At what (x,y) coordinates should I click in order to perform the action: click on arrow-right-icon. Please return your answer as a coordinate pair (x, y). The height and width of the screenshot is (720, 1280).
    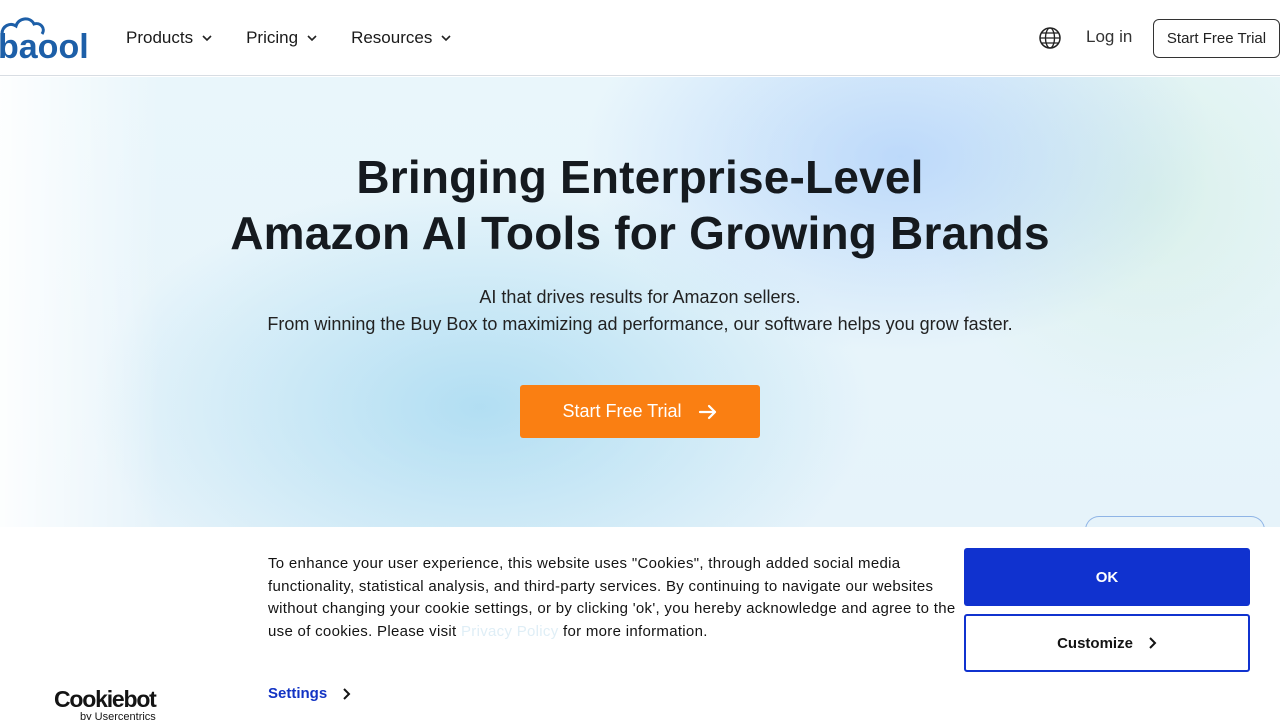
    Looking at the image, I should click on (707, 411).